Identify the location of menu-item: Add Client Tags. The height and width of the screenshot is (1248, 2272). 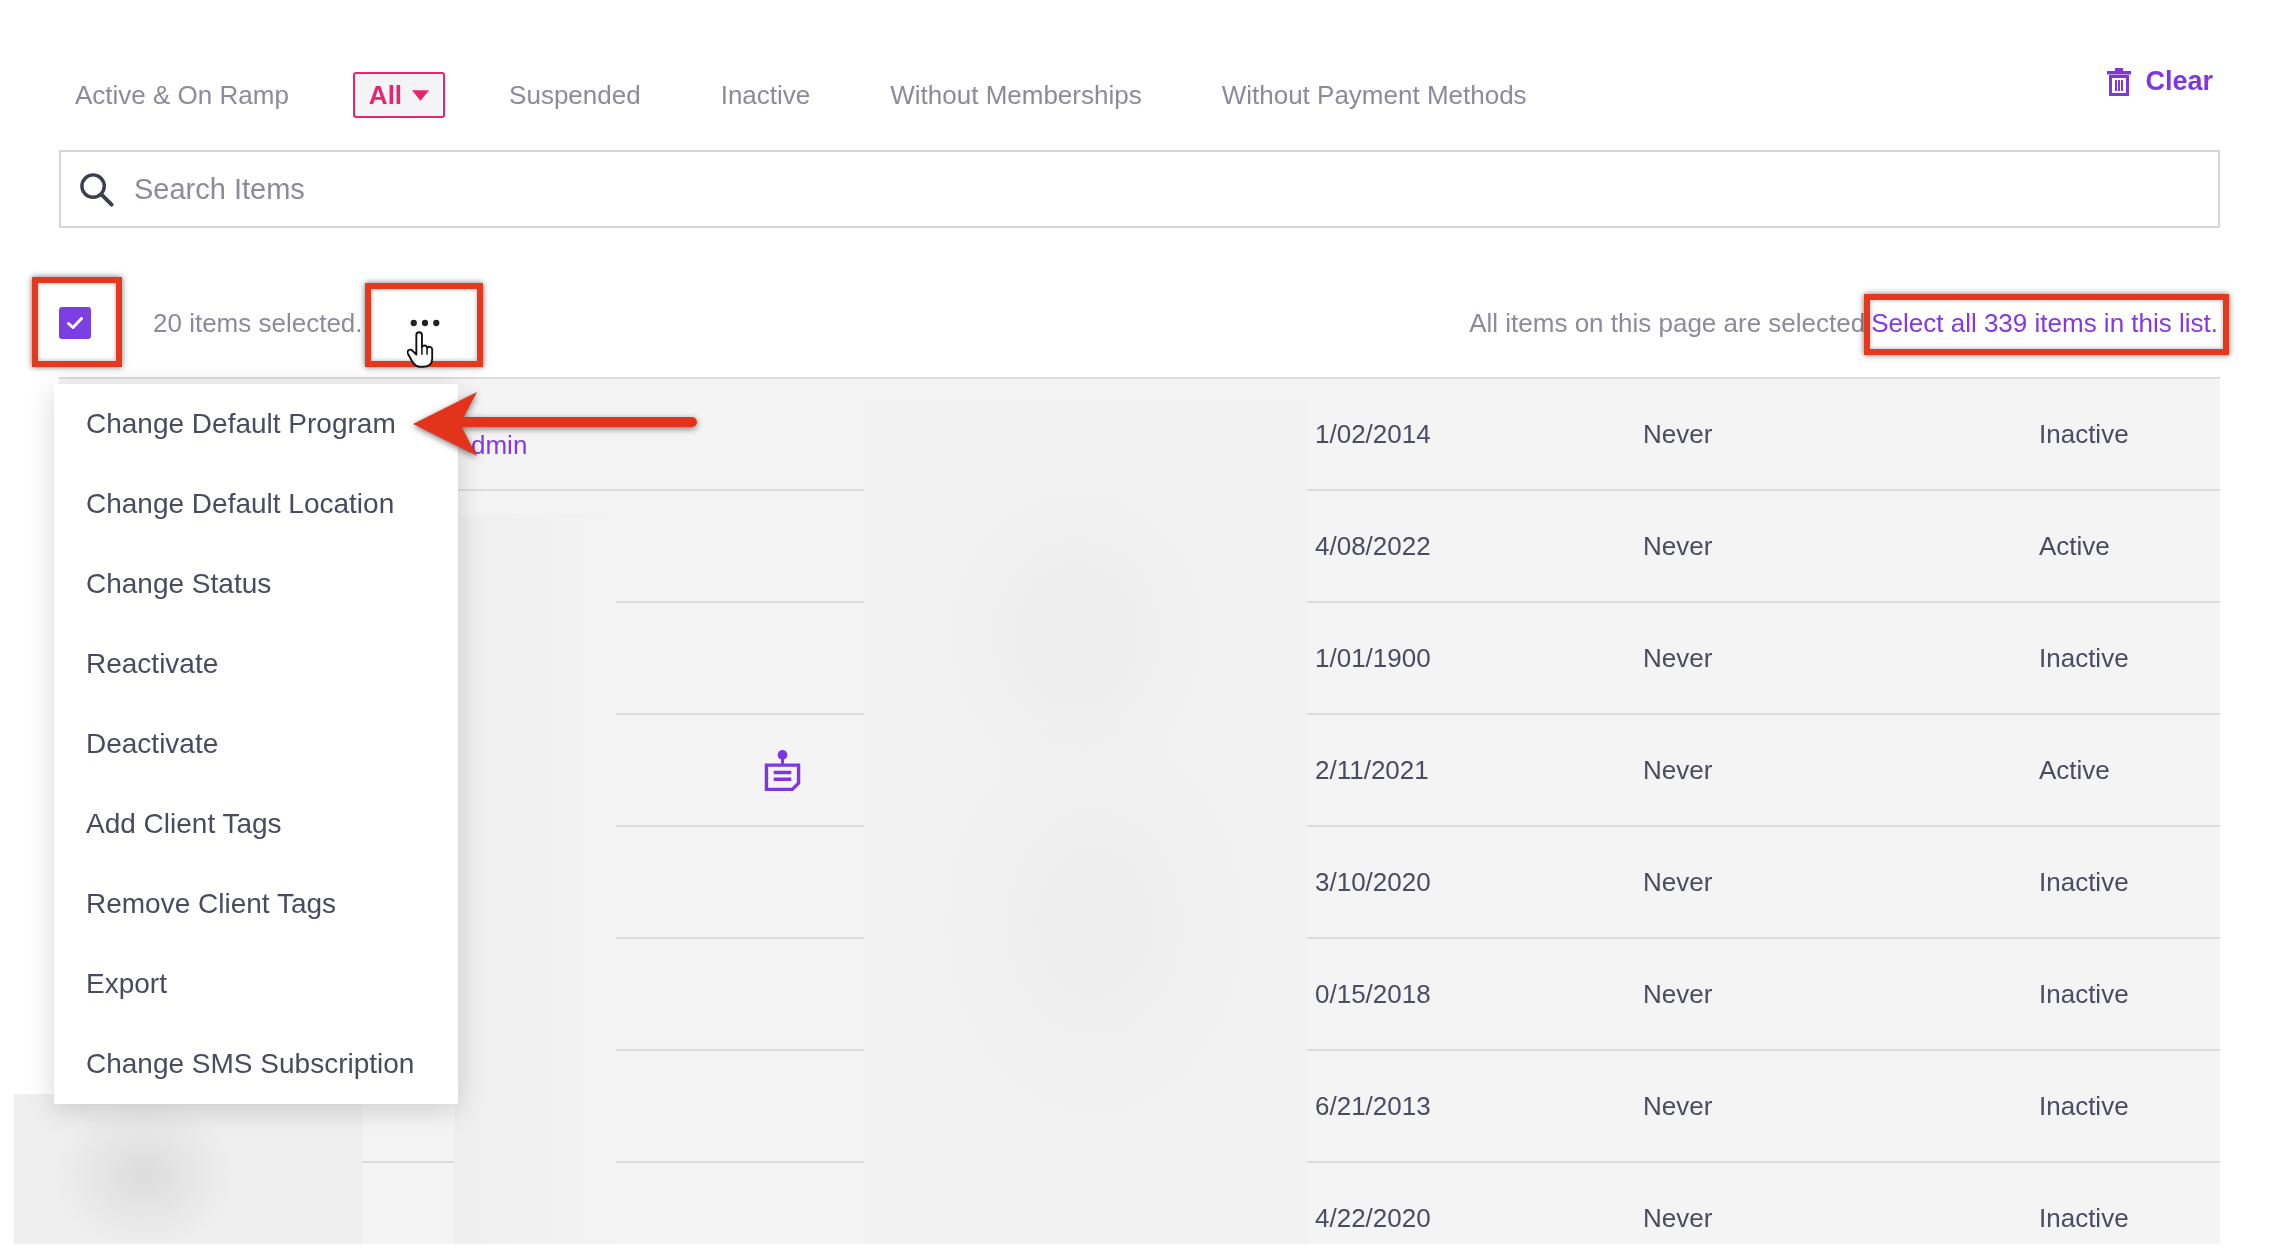
(168, 824).